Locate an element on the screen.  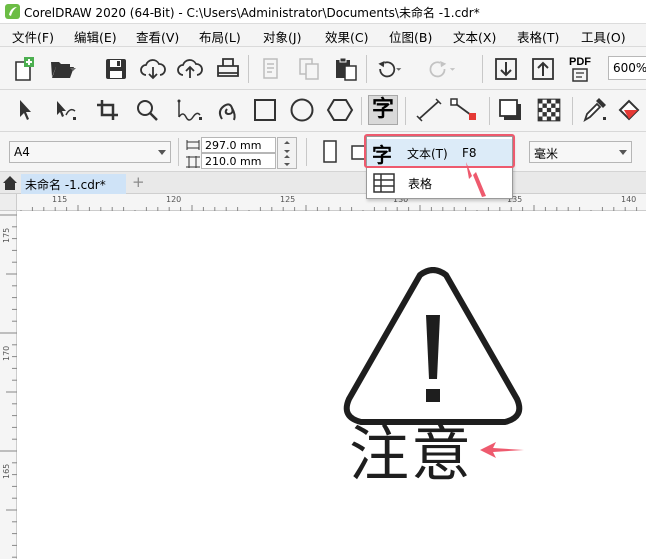
page-width-field: 297.0 mm is located at coordinates (238, 145).